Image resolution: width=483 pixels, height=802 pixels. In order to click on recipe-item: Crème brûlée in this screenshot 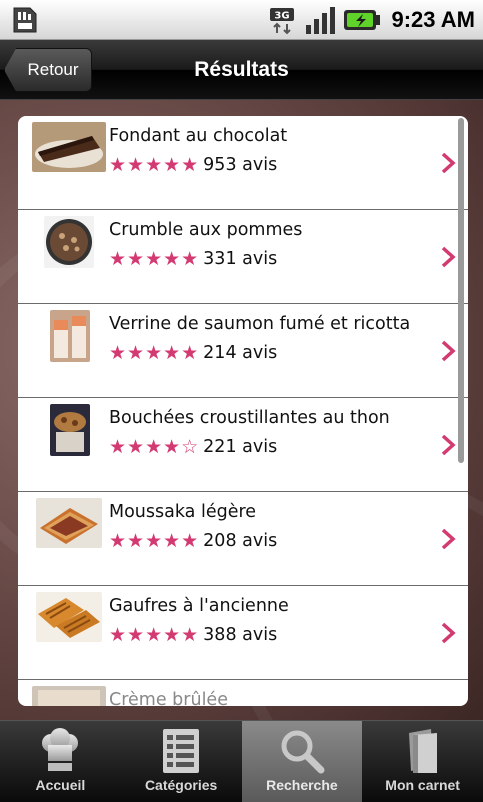, I will do `click(243, 693)`.